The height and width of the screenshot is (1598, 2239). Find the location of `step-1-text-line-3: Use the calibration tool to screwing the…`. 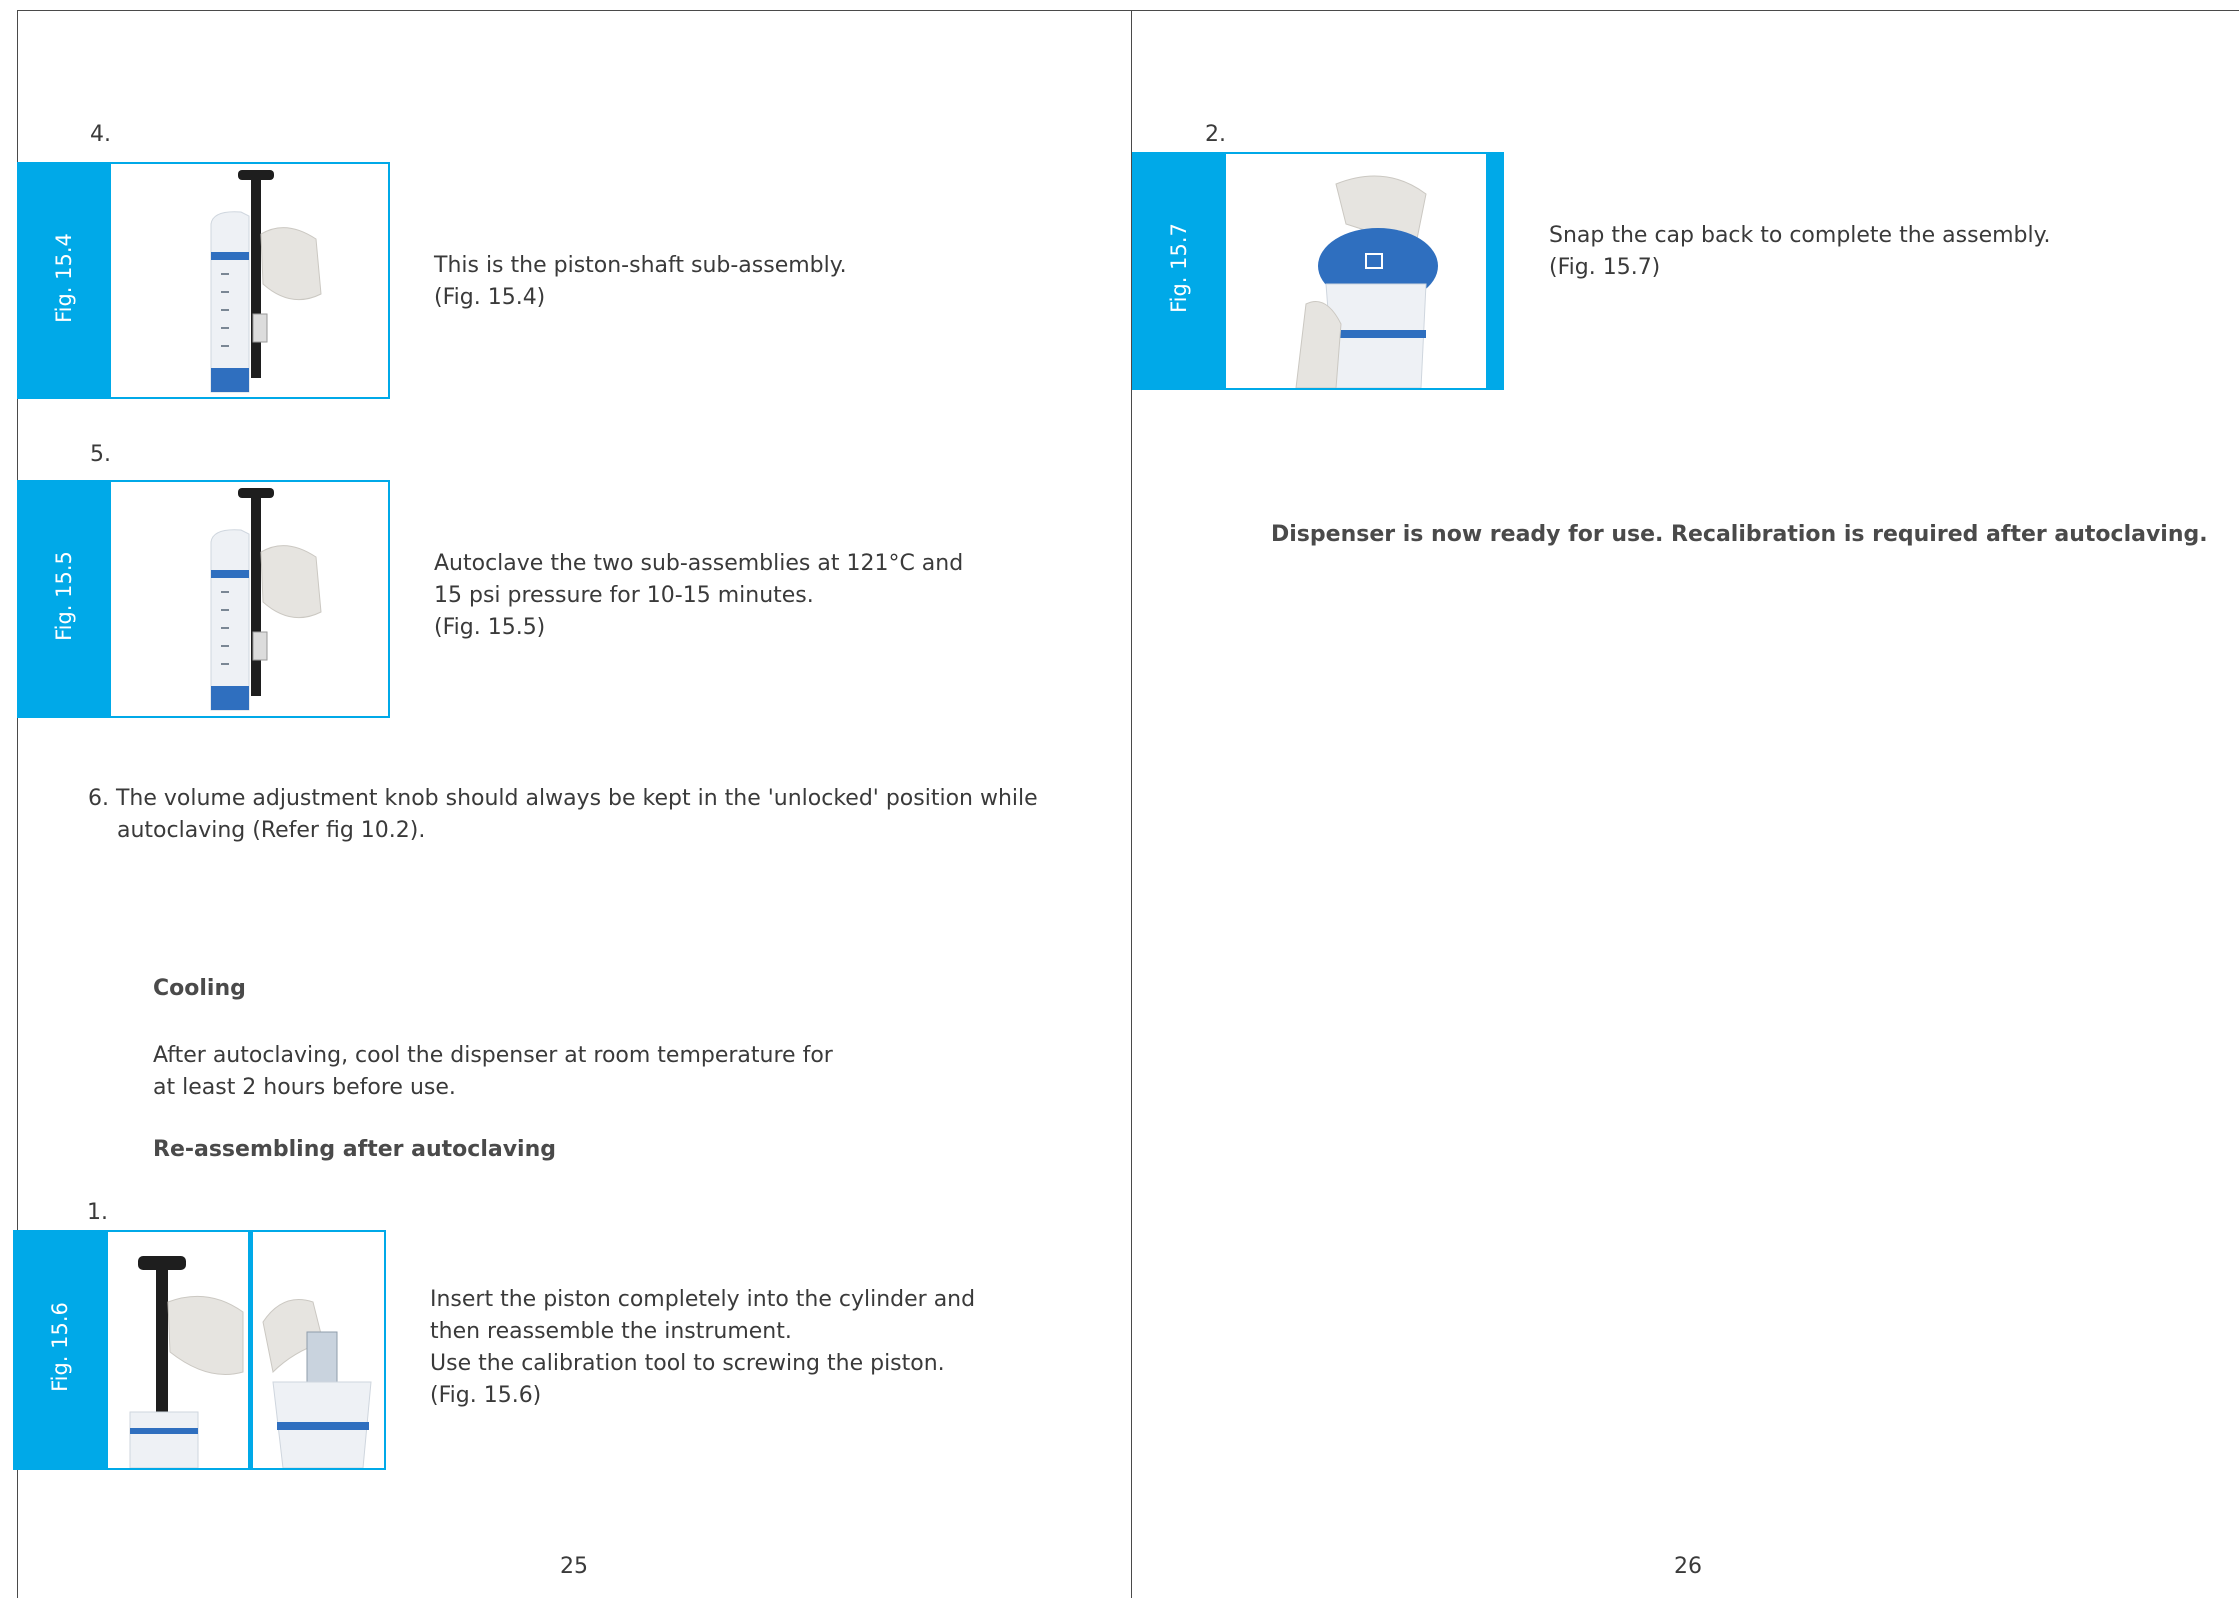

step-1-text-line-3: Use the calibration tool to screwing the… is located at coordinates (687, 1363).